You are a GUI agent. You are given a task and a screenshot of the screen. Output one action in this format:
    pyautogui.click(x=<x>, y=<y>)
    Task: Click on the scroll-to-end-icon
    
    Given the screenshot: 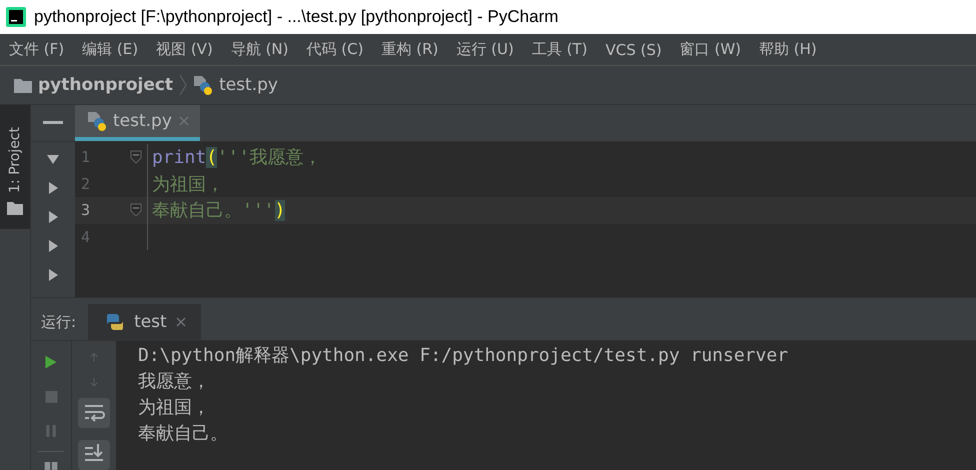 What is the action you would take?
    pyautogui.click(x=94, y=455)
    